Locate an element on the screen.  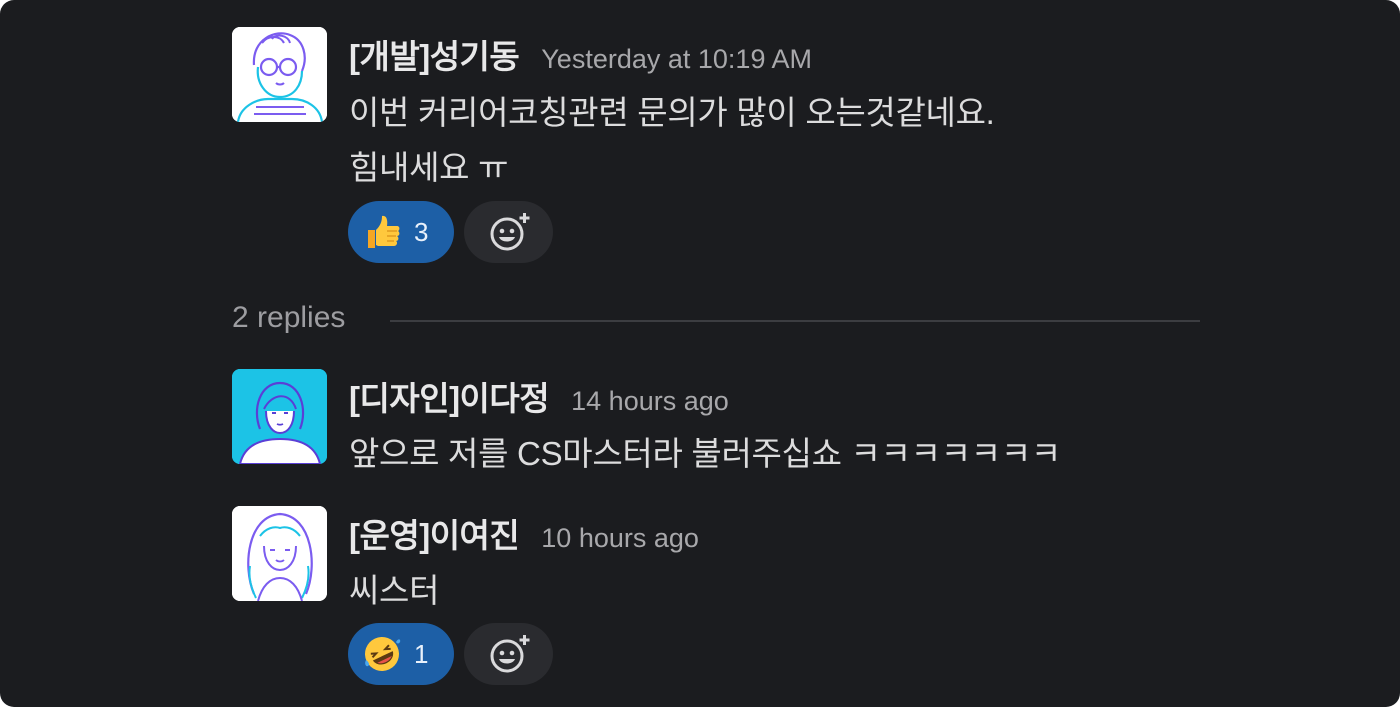
message-text: 앞으로 저를 CS마스터라 불러주십쇼 ㅋㅋㅋㅋㅋㅋㅋ is located at coordinates (705, 453).